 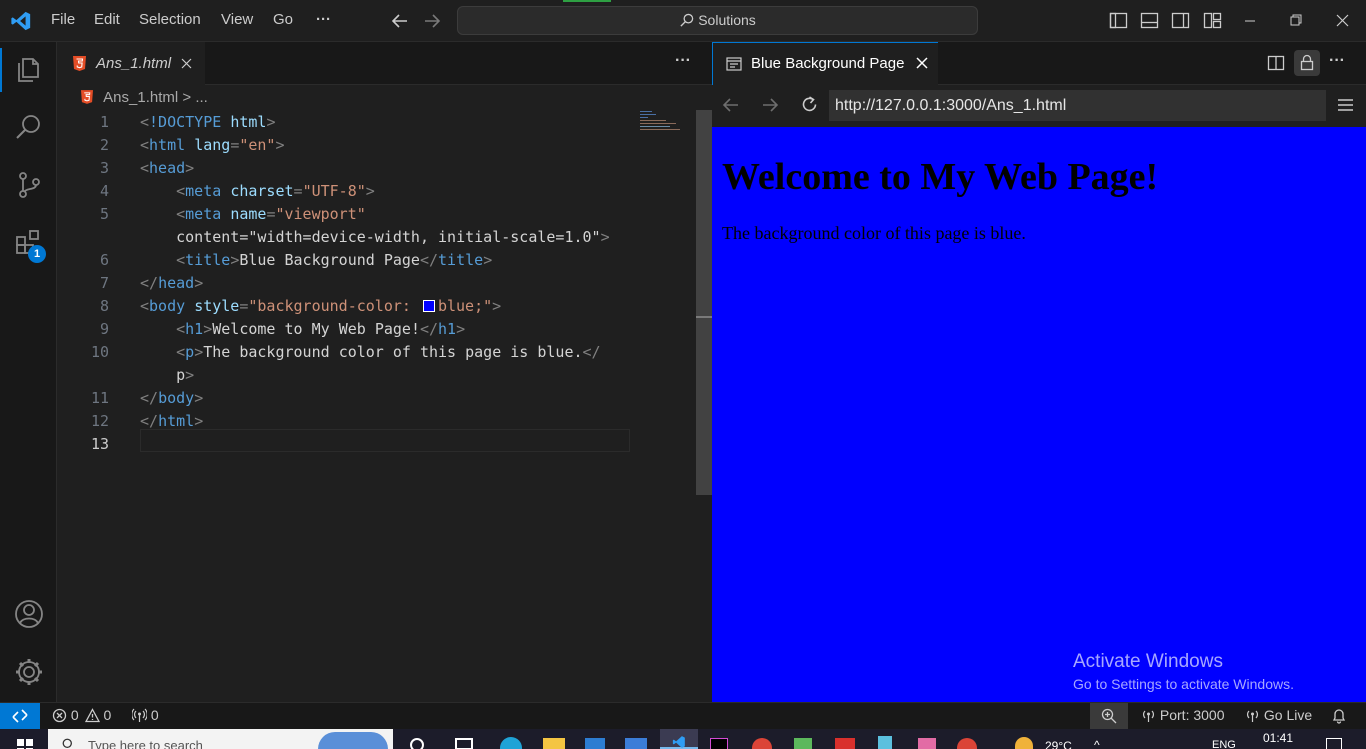 I want to click on close-window-icon, so click(x=1342, y=20).